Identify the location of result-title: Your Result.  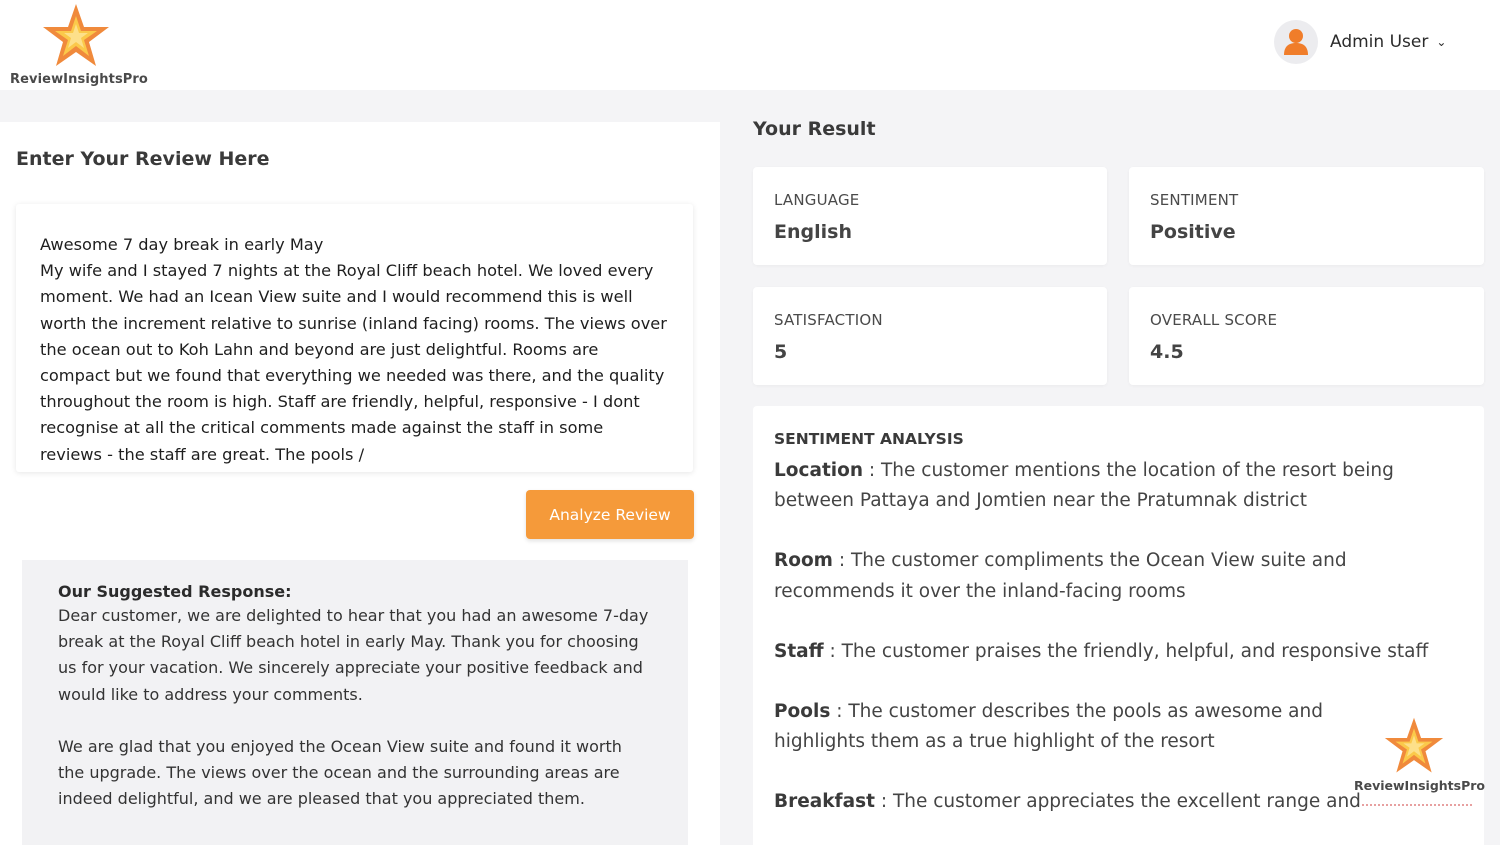
(814, 129).